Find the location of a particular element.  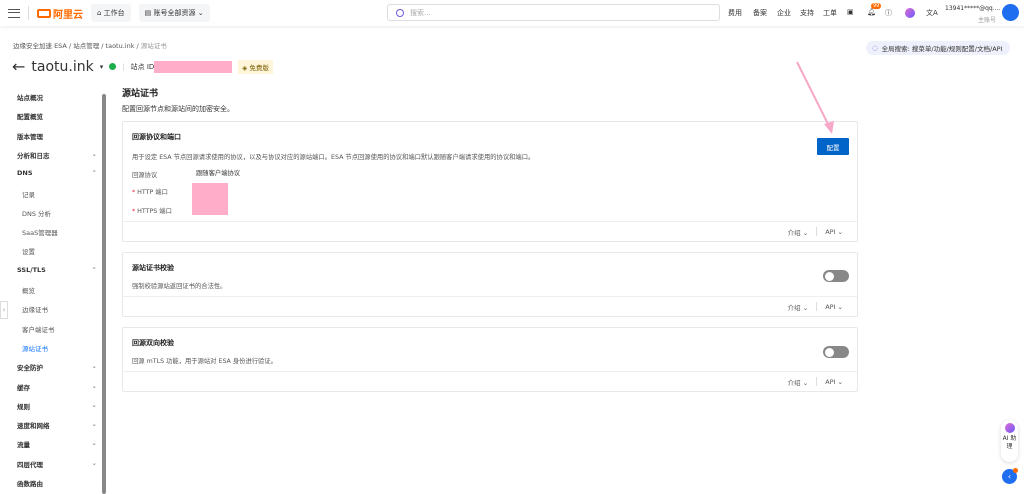

page-title: 源站证书 is located at coordinates (140, 94).